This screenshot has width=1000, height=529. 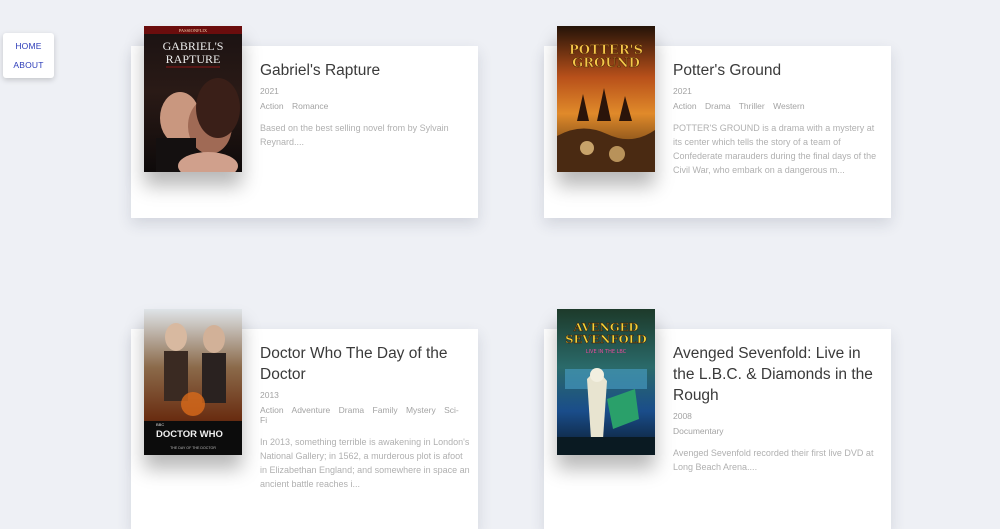 I want to click on svg-text: SEVENFOLD, so click(x=606, y=339).